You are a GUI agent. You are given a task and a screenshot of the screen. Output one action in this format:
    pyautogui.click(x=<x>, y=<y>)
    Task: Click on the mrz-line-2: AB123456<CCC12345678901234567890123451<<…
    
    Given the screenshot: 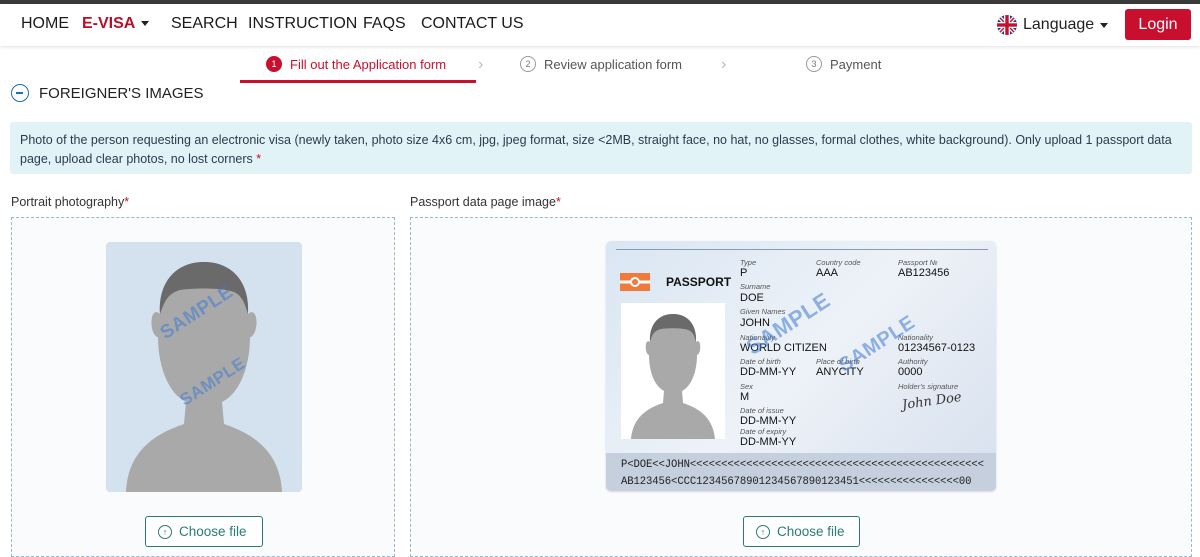 What is the action you would take?
    pyautogui.click(x=796, y=482)
    